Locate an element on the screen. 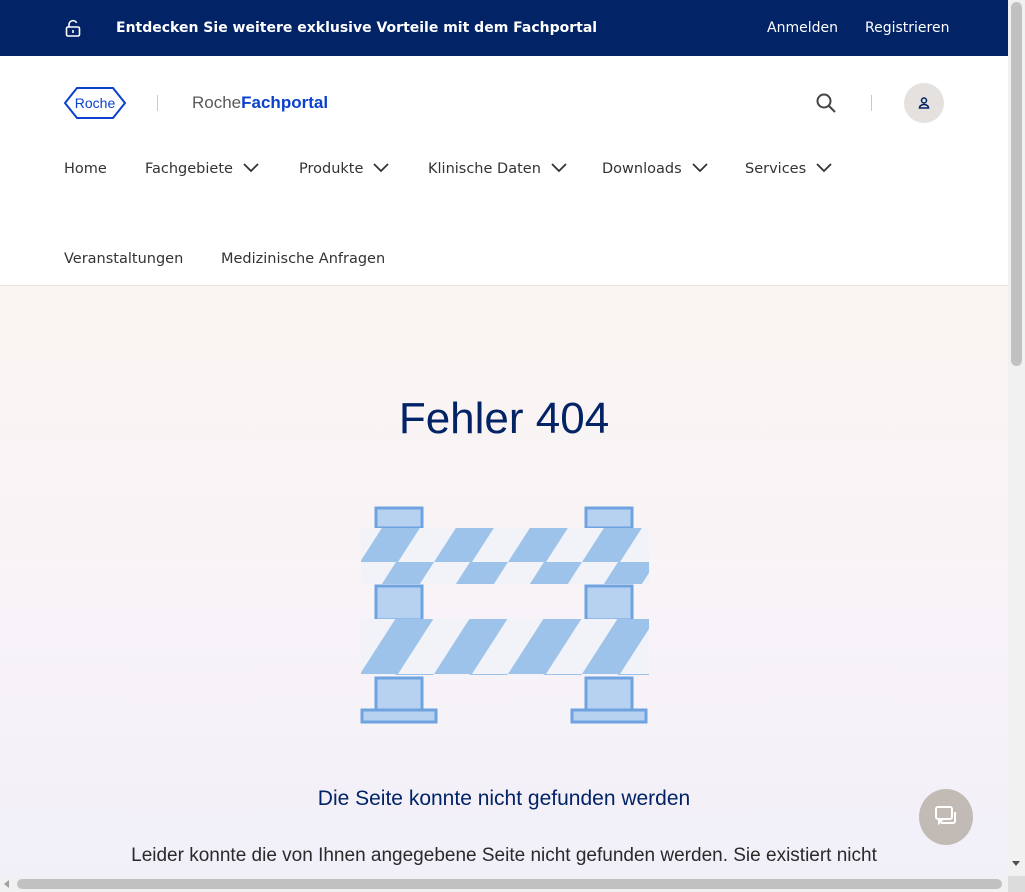 Image resolution: width=1025 pixels, height=892 pixels. roche-logo: Roche is located at coordinates (95, 103).